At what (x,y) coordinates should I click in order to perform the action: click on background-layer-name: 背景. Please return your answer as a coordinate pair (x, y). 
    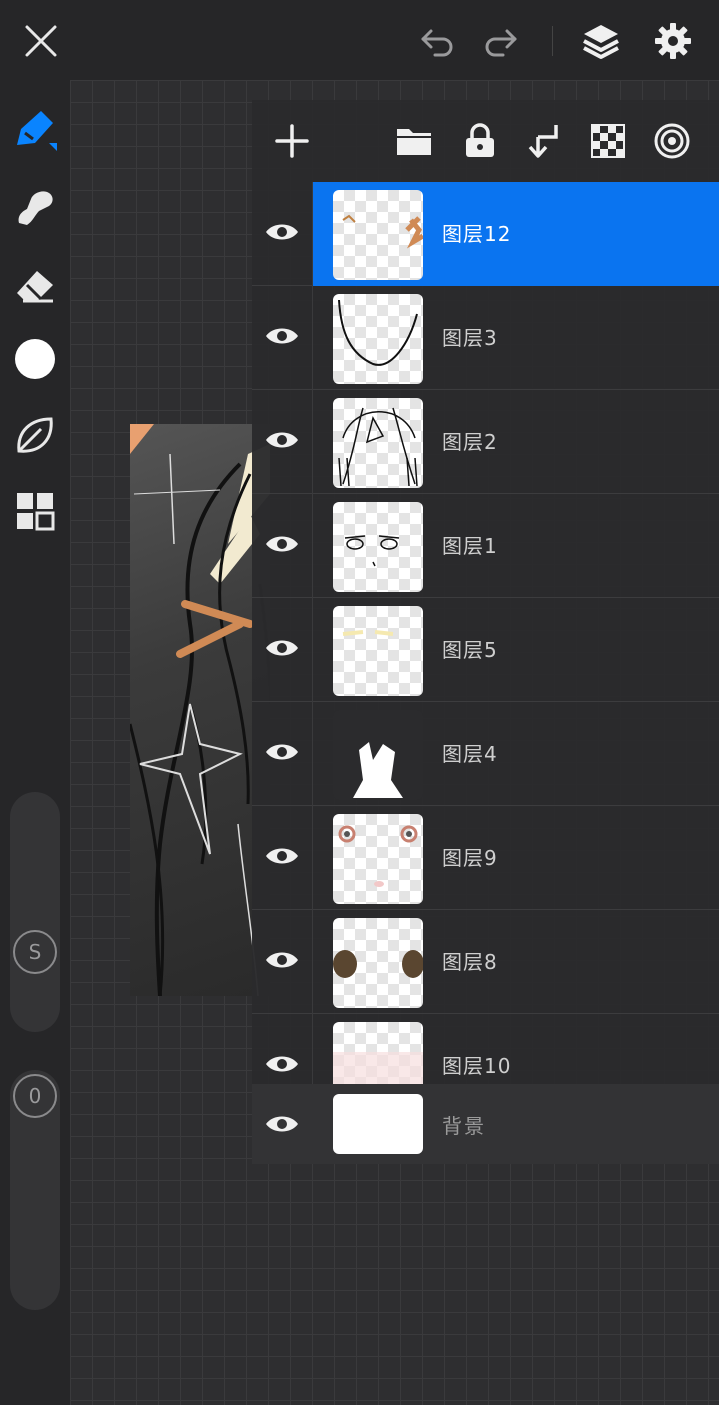
    Looking at the image, I should click on (464, 1126).